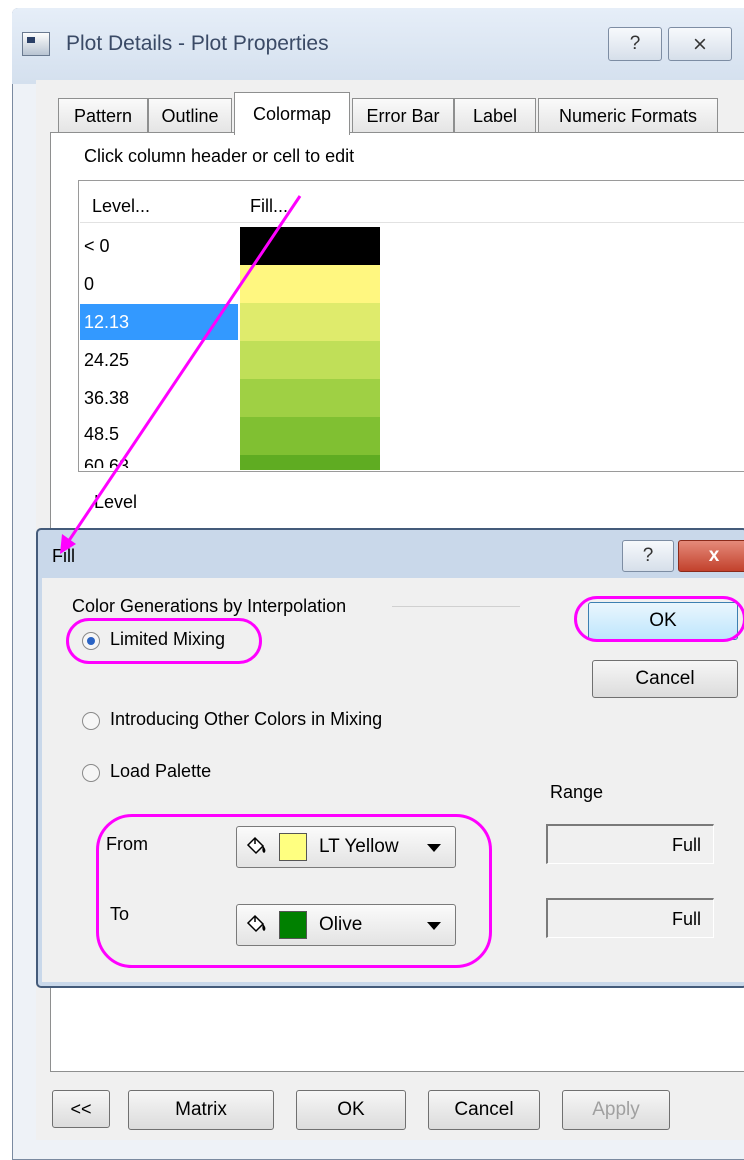  I want to click on close-button: ⨯, so click(700, 44).